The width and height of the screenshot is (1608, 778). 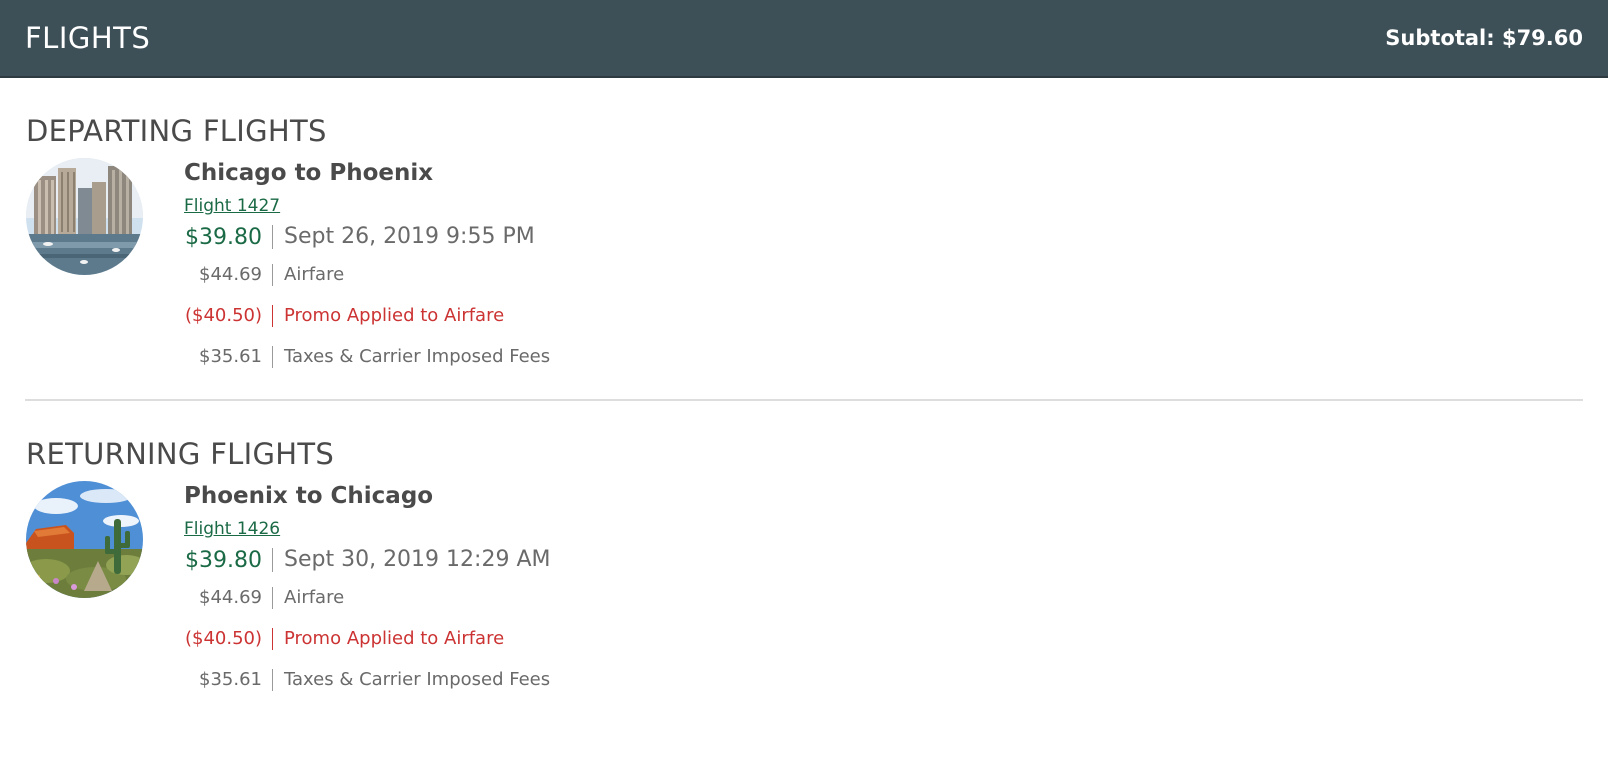 What do you see at coordinates (804, 39) in the screenshot?
I see `header-bar: FLIGHTS Subtotal: $79.60` at bounding box center [804, 39].